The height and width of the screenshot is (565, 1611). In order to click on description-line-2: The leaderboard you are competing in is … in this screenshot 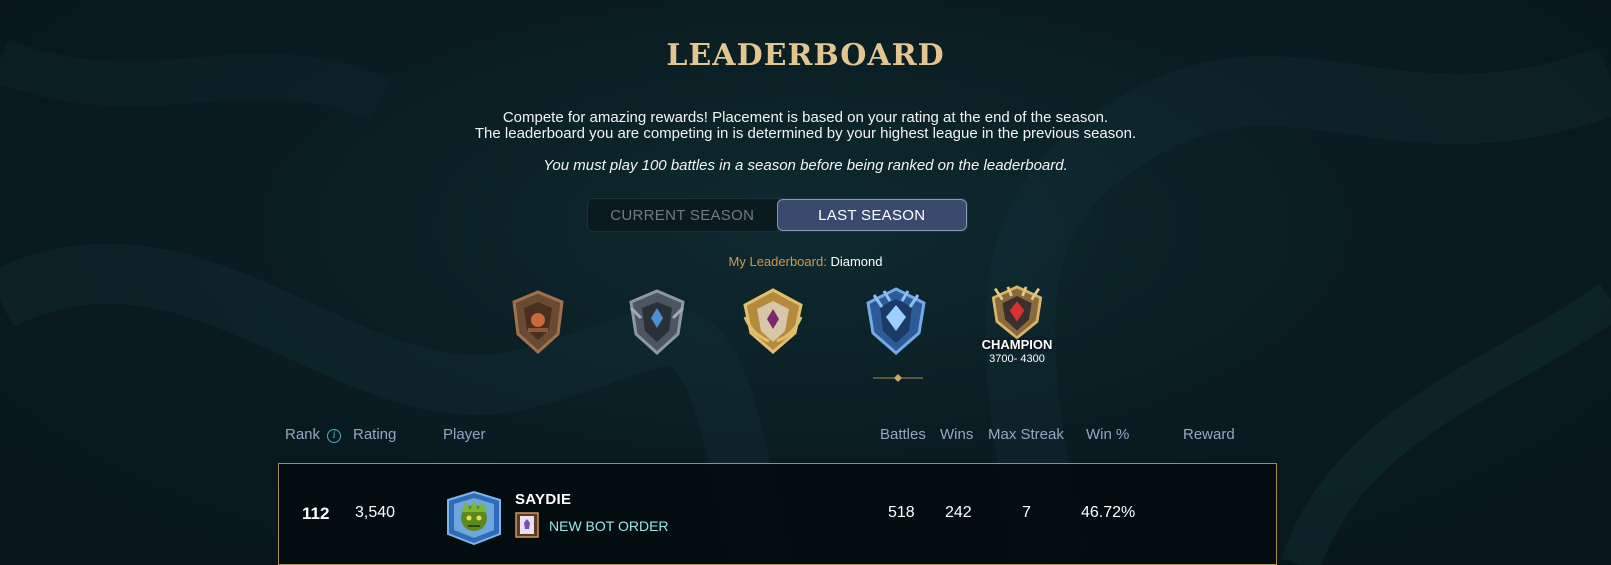, I will do `click(805, 133)`.